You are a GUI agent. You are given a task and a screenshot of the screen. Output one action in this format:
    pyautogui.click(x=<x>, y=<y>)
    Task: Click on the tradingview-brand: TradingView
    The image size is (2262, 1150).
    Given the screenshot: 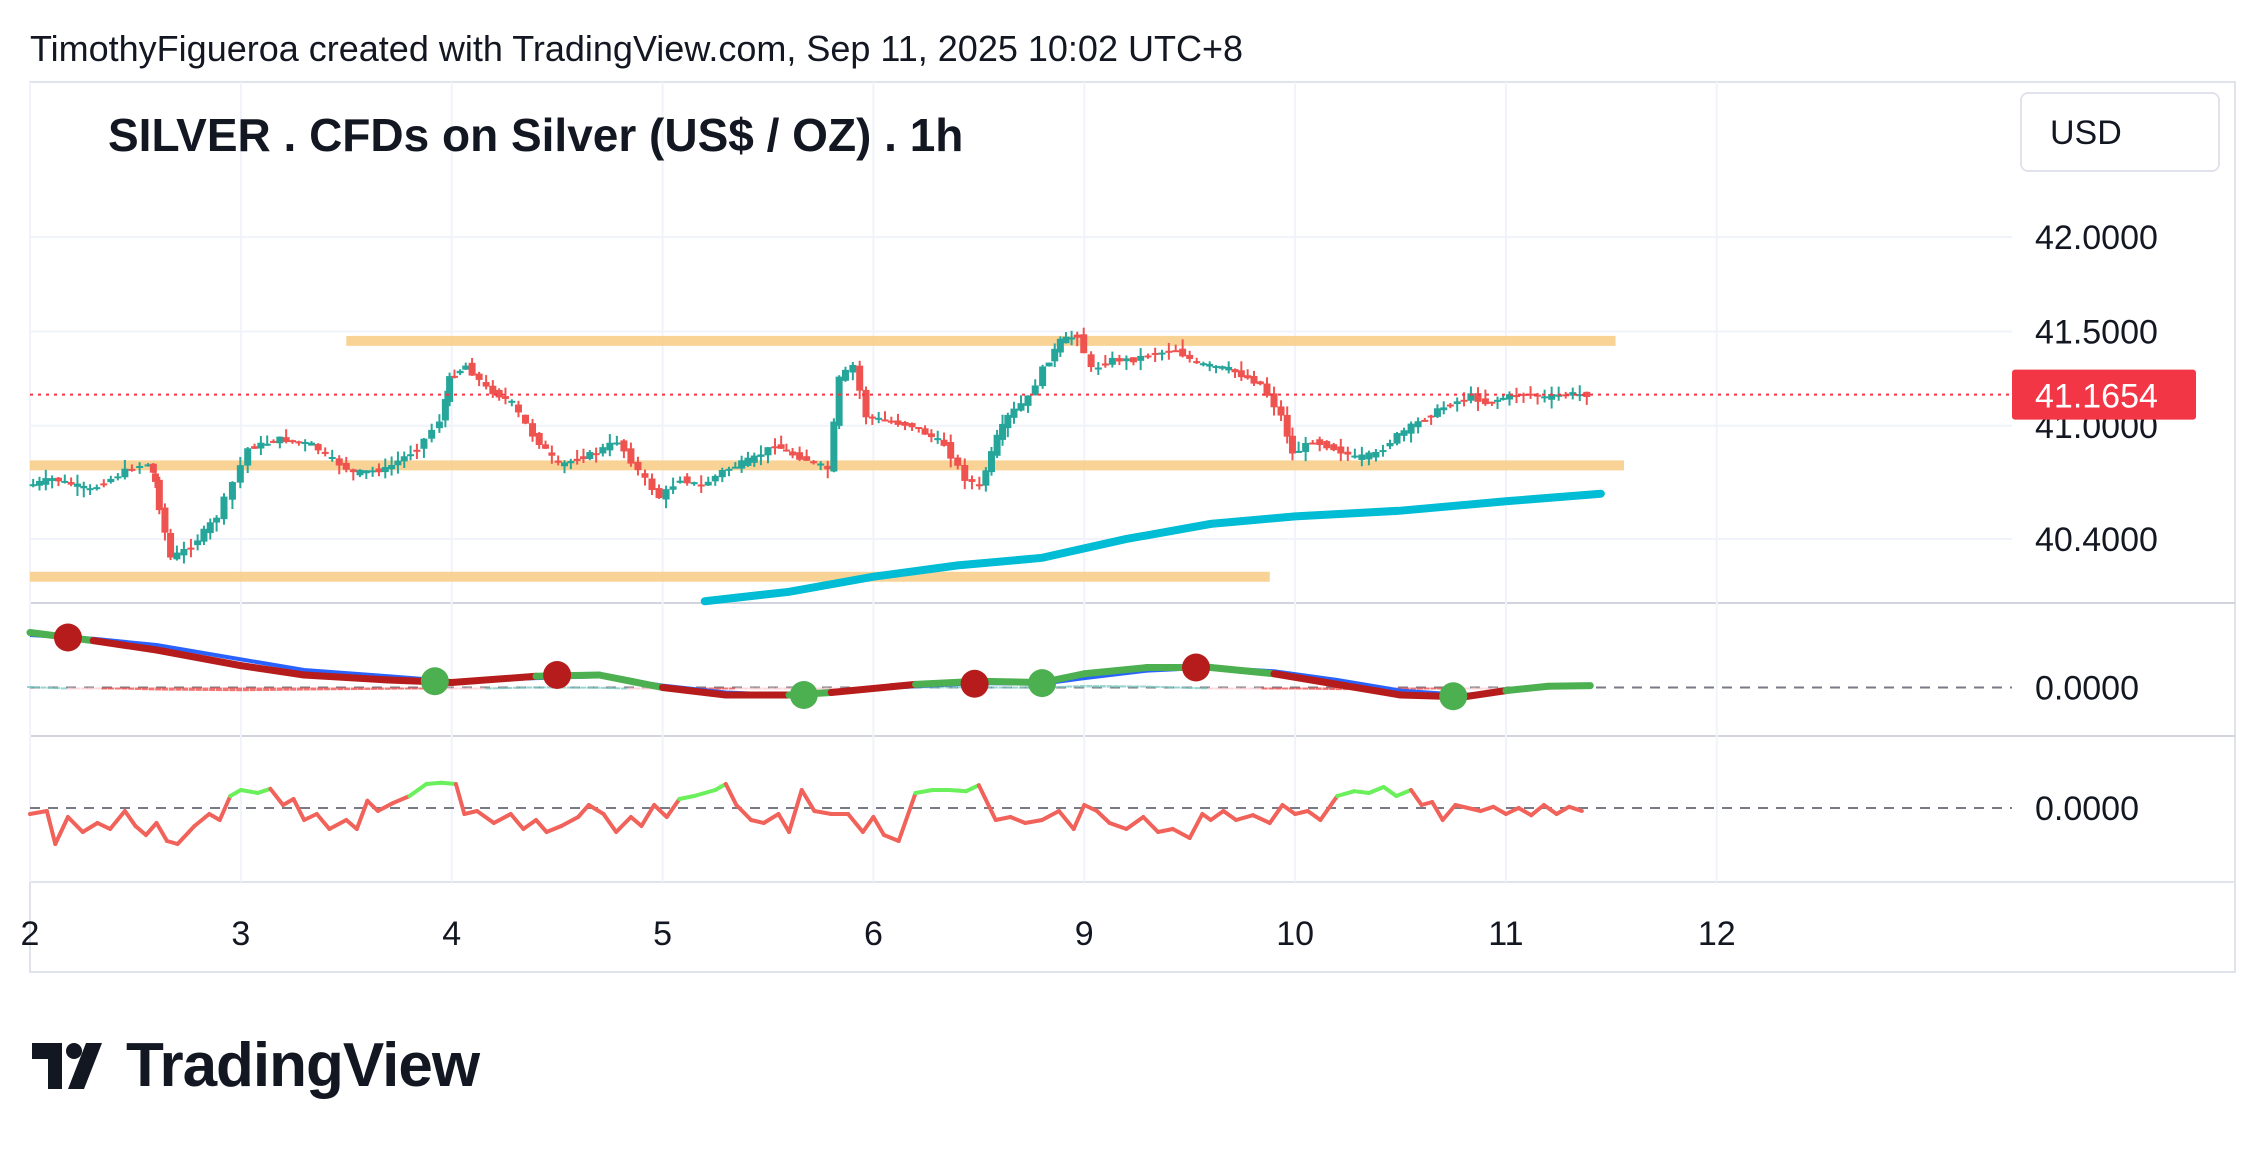 What is the action you would take?
    pyautogui.click(x=256, y=1065)
    